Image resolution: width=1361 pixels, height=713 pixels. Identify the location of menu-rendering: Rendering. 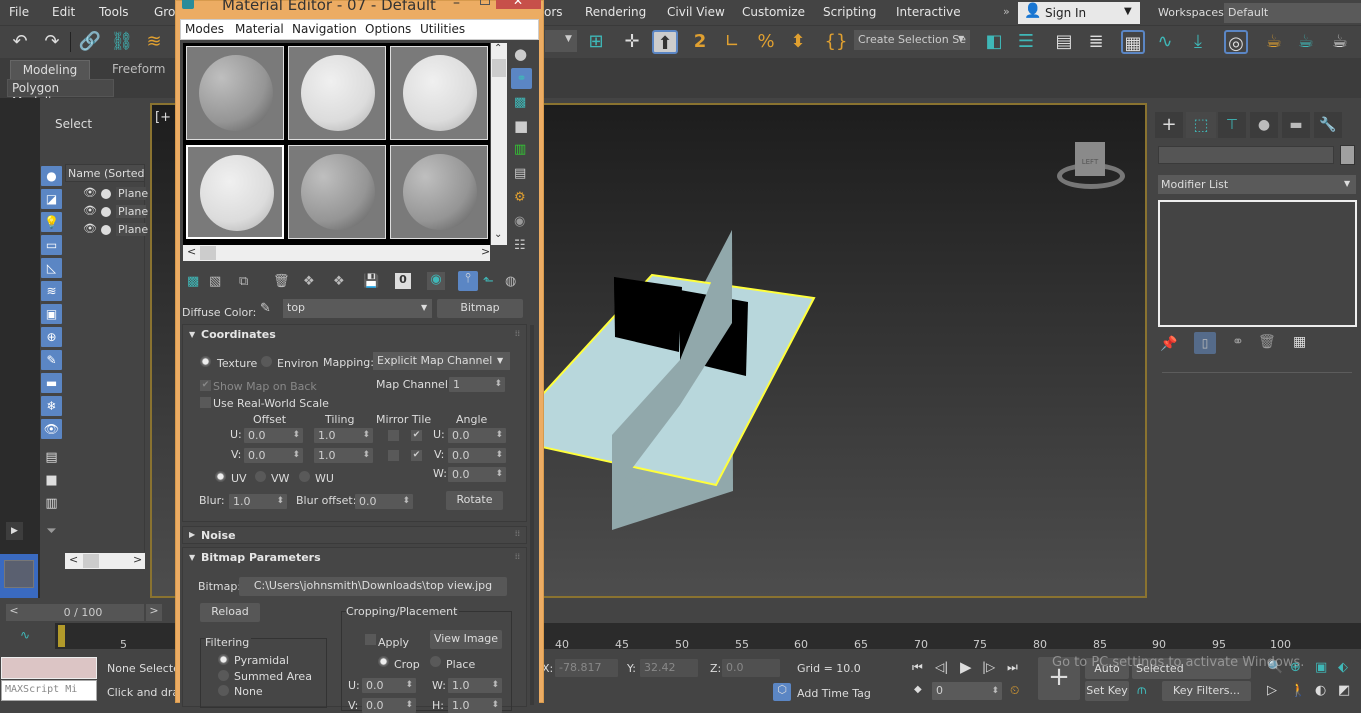
(615, 12).